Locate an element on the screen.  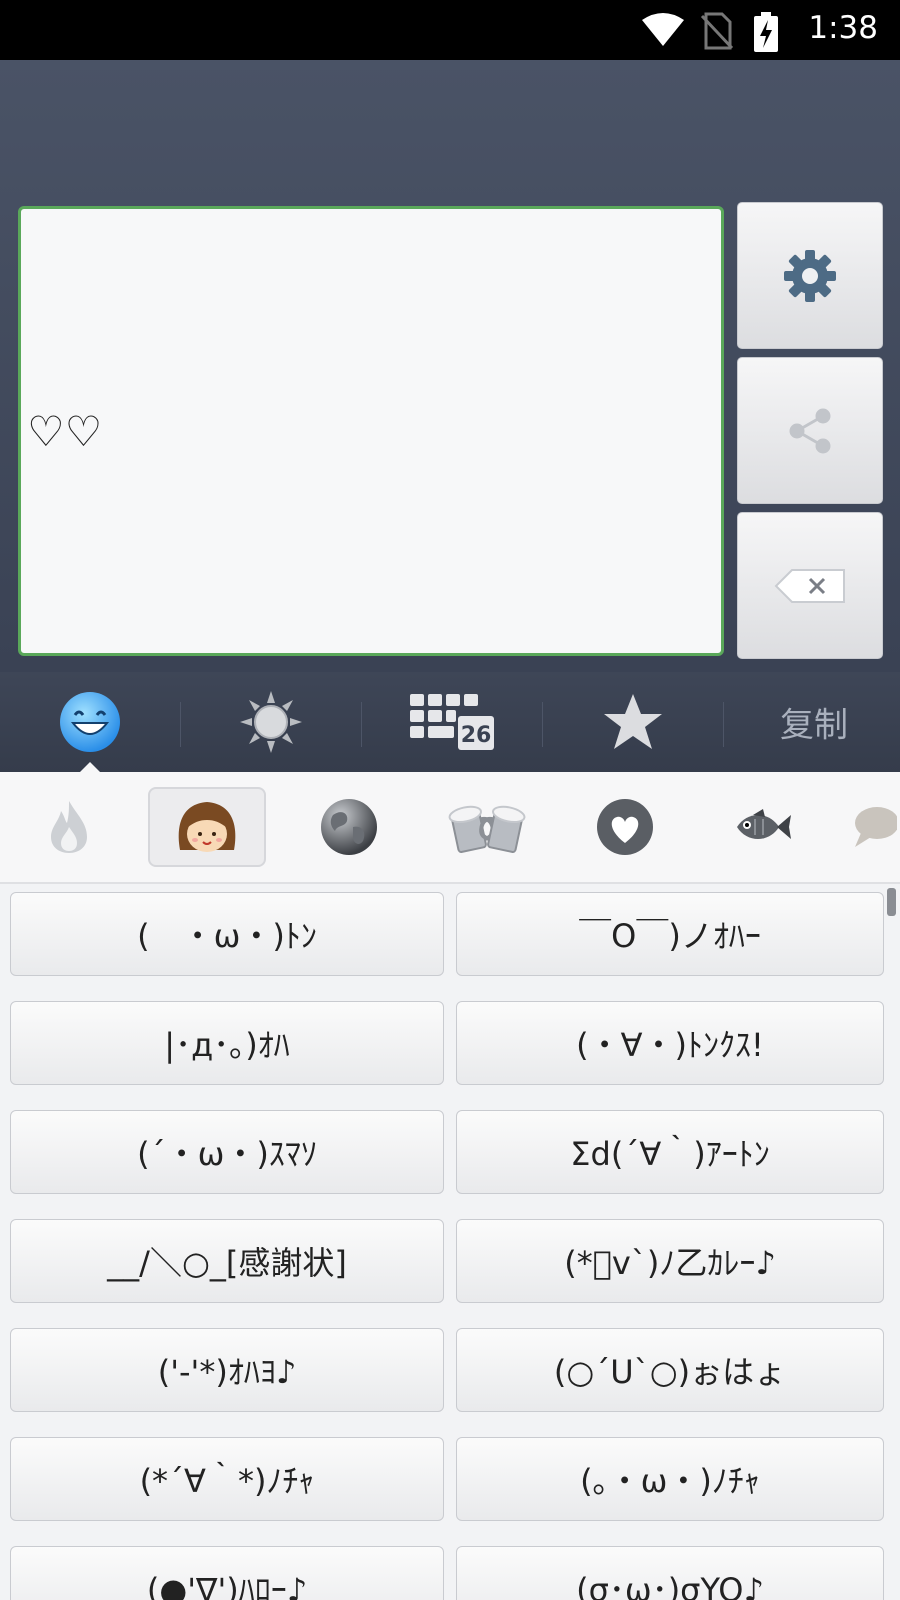
share-icon is located at coordinates (810, 430).